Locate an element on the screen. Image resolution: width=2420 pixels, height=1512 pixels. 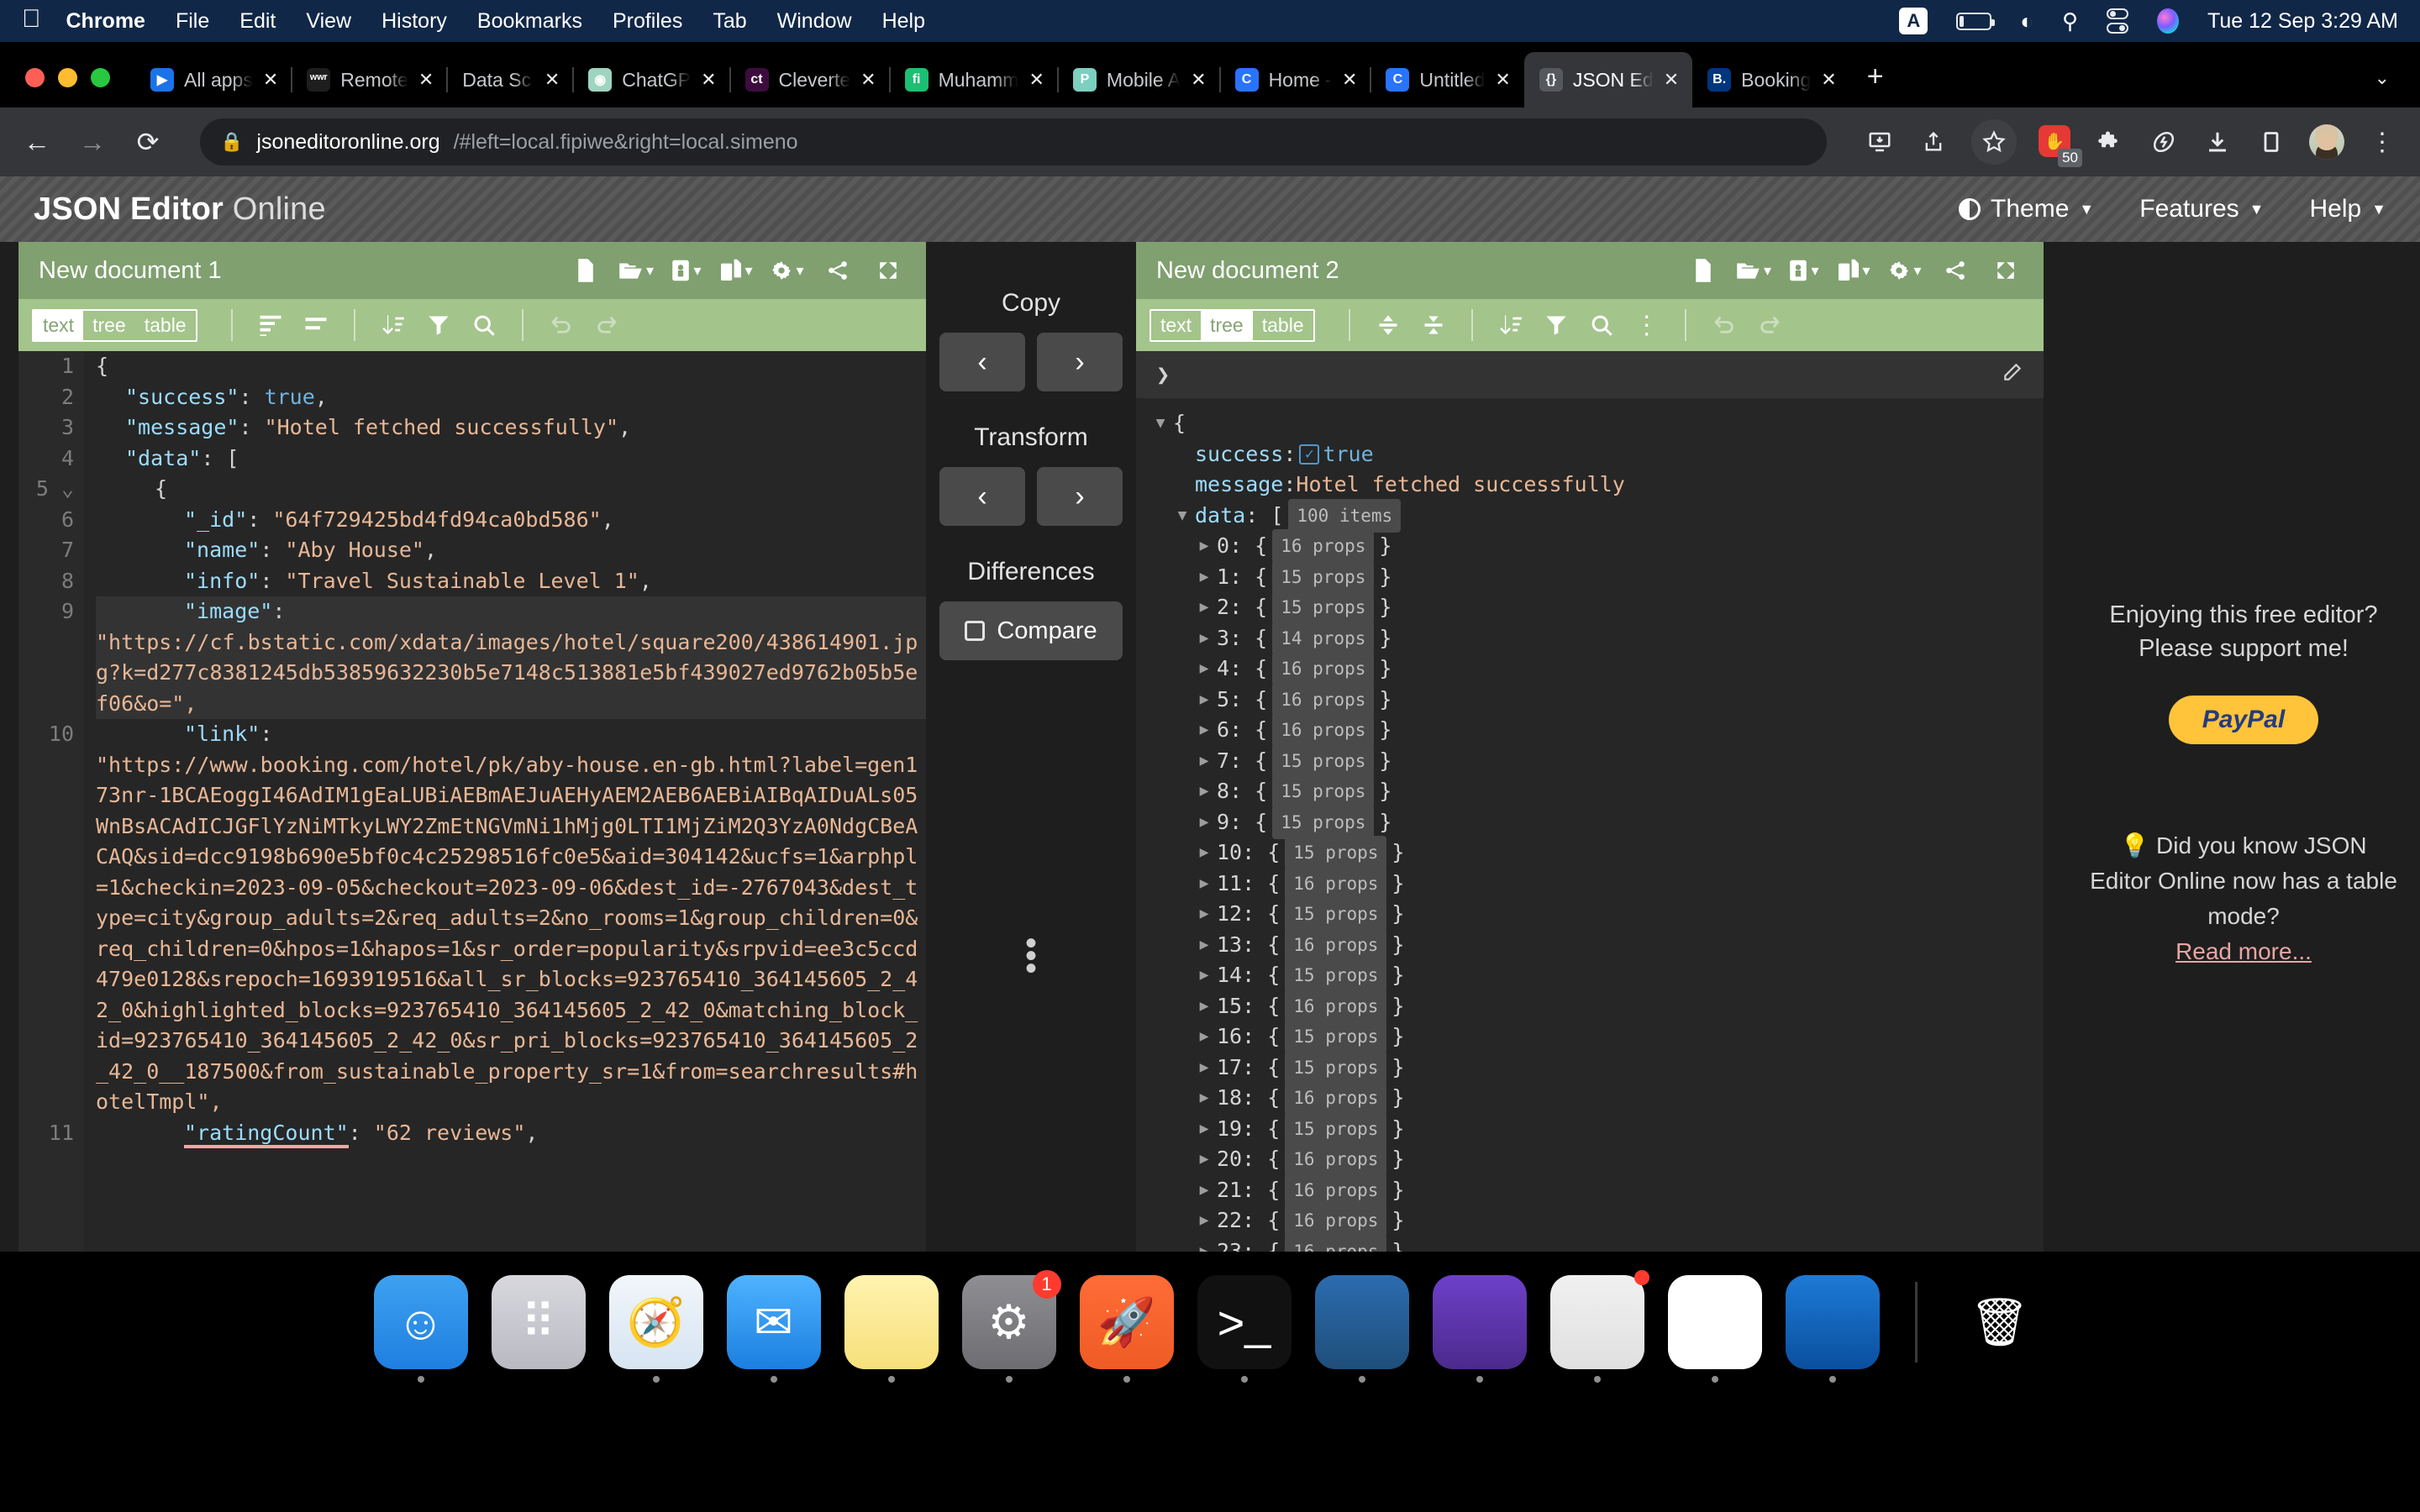
reload-button: ⟳ is located at coordinates (148, 142).